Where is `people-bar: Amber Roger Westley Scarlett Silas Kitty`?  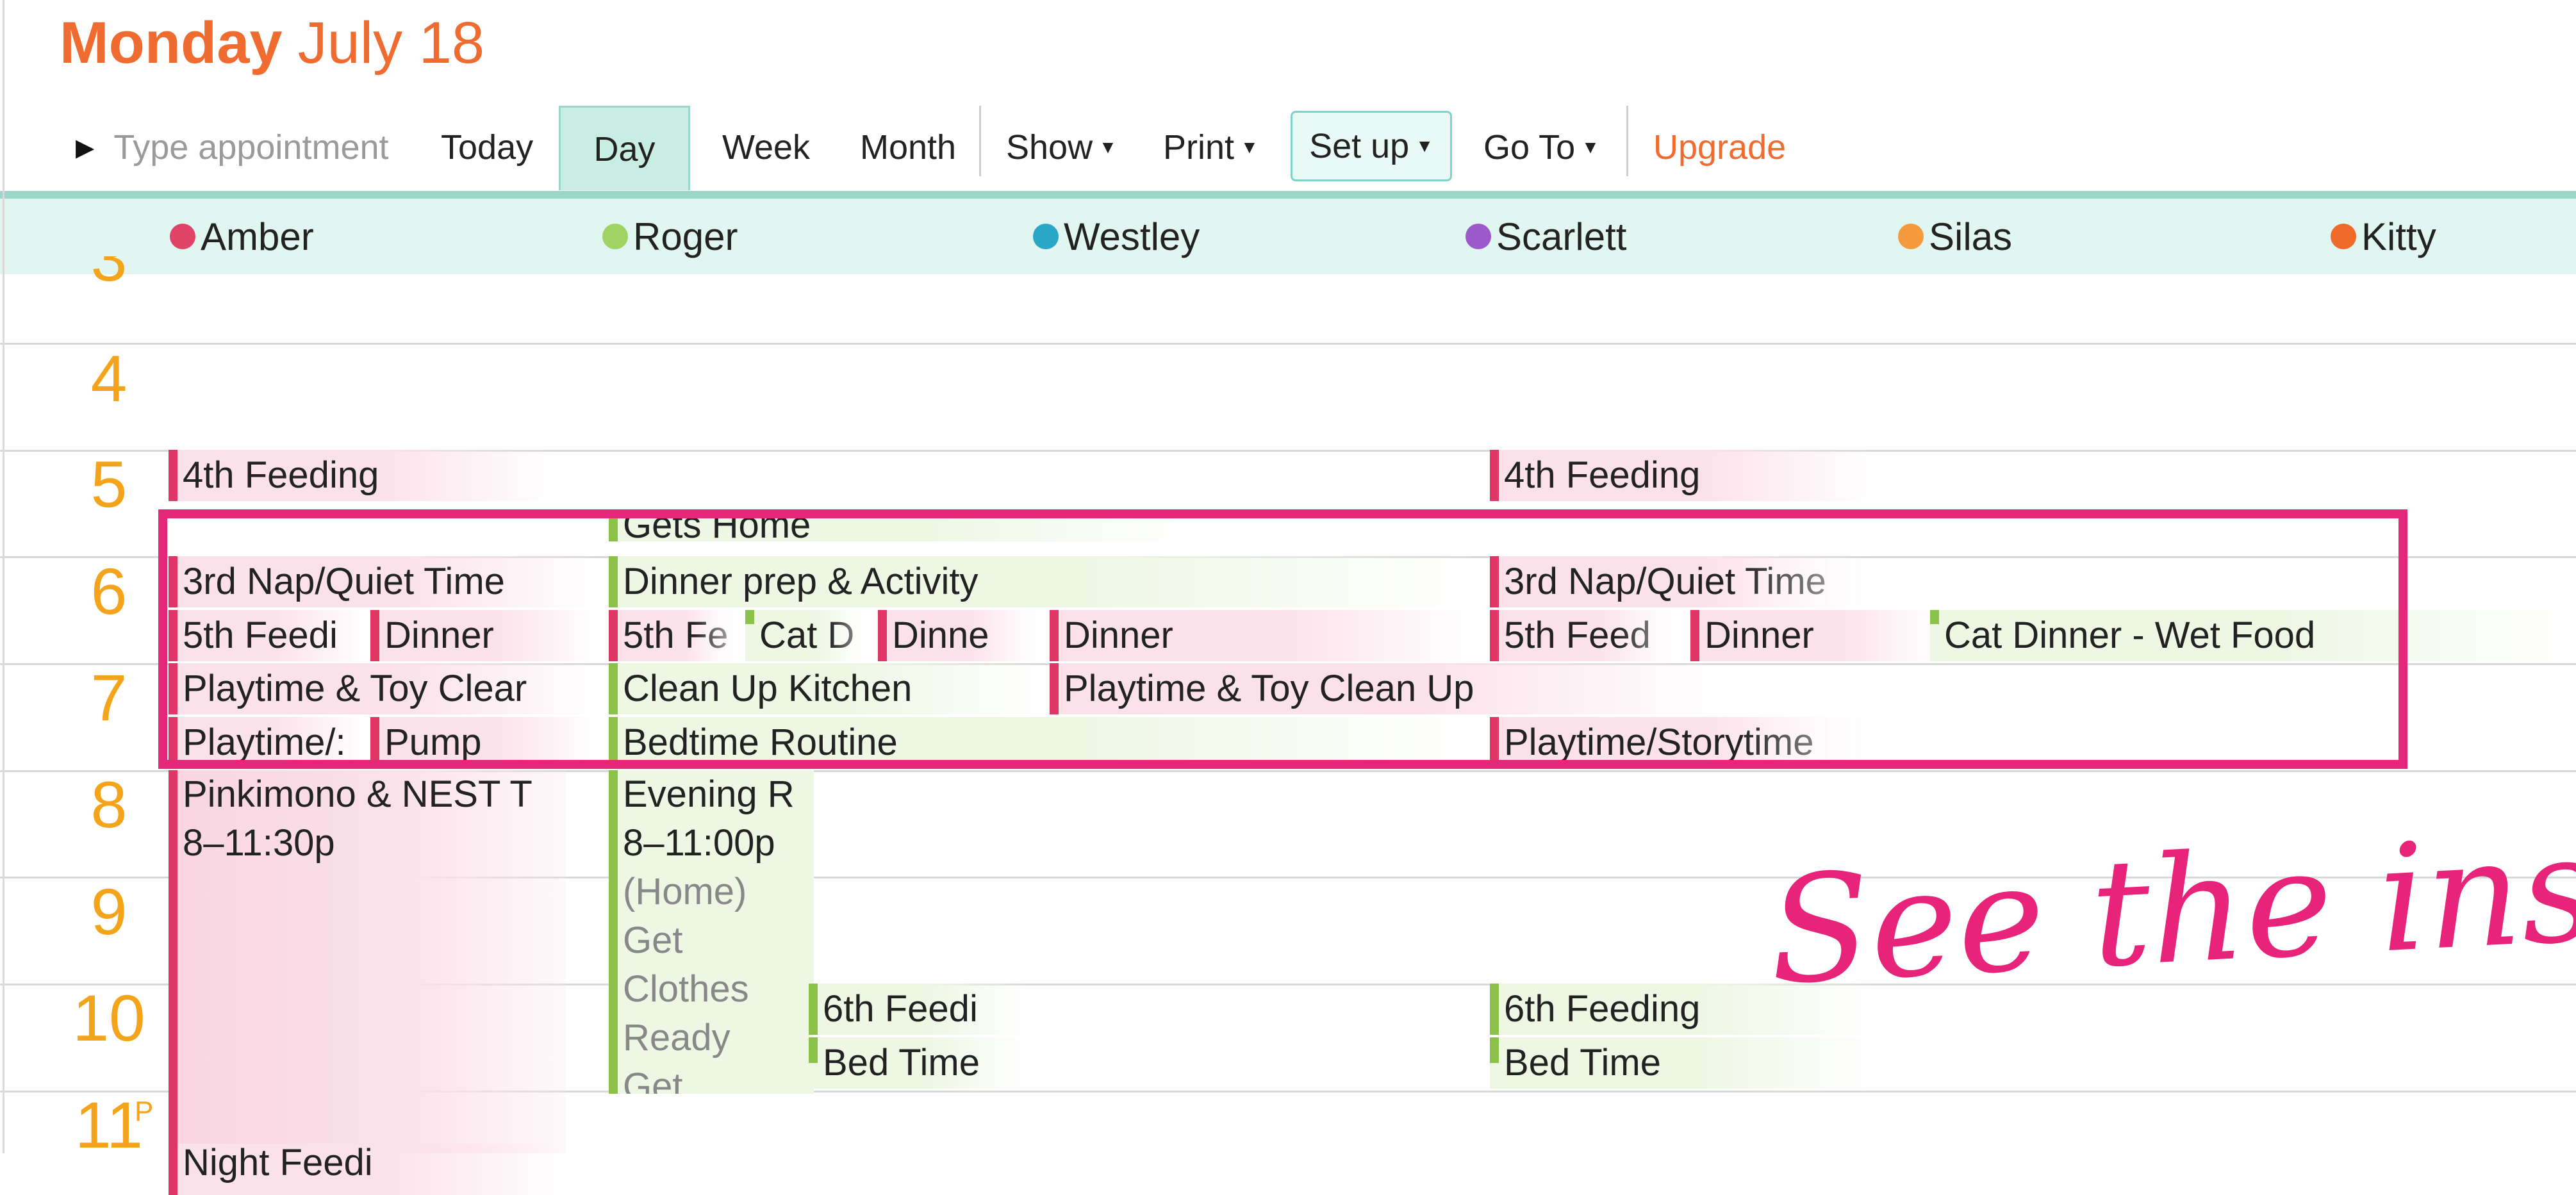 people-bar: Amber Roger Westley Scarlett Silas Kitty is located at coordinates (1288, 232).